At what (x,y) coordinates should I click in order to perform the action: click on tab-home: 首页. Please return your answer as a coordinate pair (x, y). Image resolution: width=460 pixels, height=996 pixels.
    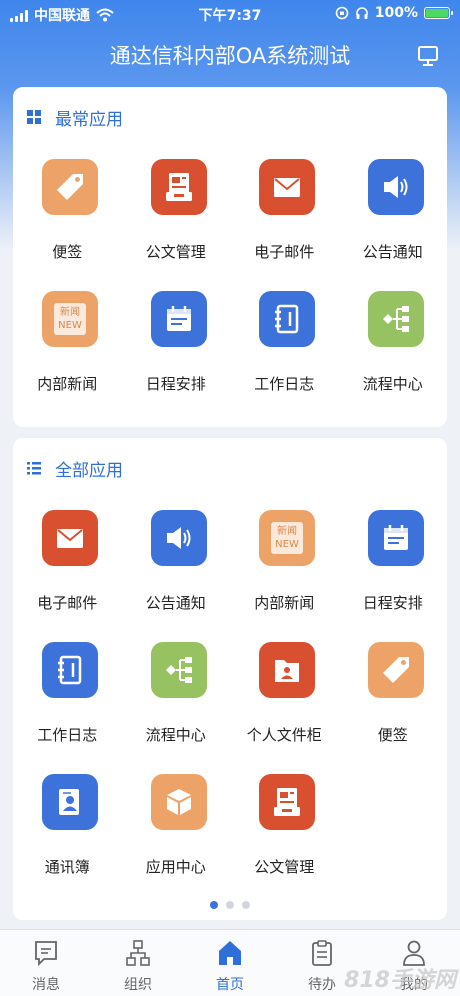
    Looking at the image, I should click on (230, 963).